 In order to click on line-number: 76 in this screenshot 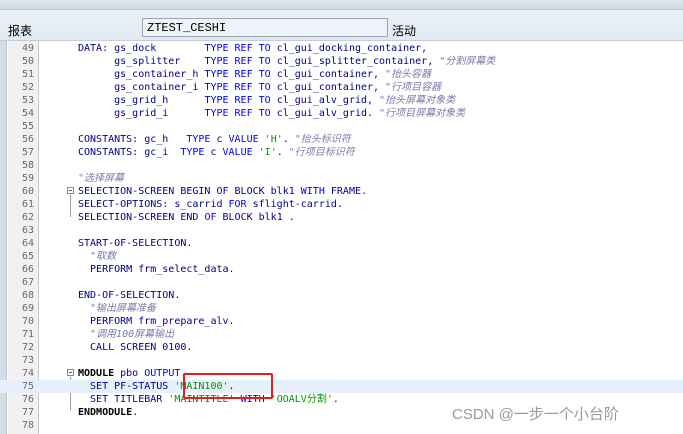, I will do `click(27, 399)`.